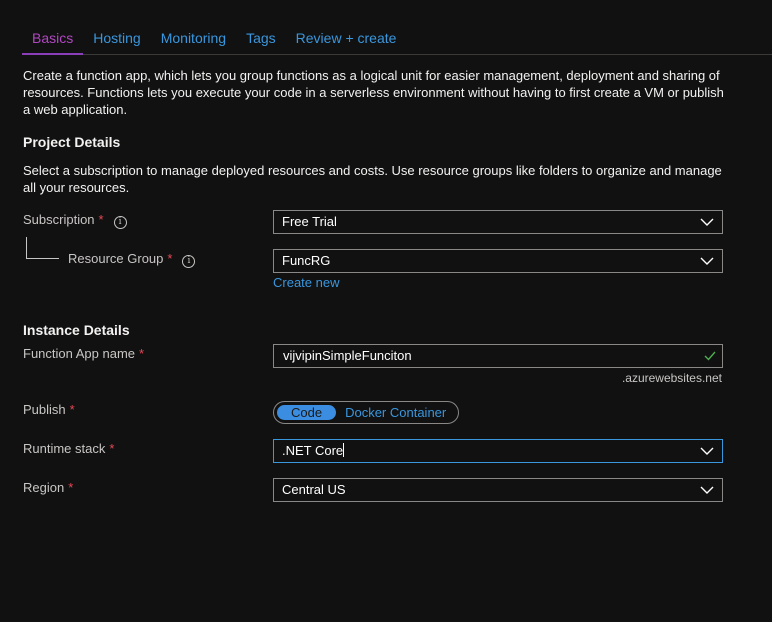 This screenshot has height=622, width=772. I want to click on region-dropdown: Central US, so click(498, 490).